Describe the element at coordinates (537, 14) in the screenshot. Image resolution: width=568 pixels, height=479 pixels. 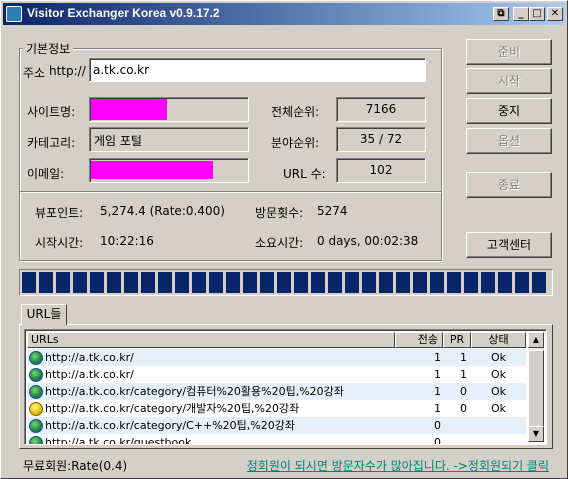
I see `maximize-button: □` at that location.